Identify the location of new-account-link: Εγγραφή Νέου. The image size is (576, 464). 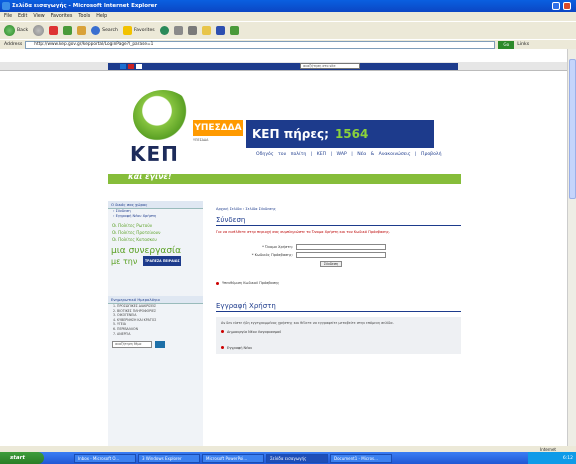
(338, 348).